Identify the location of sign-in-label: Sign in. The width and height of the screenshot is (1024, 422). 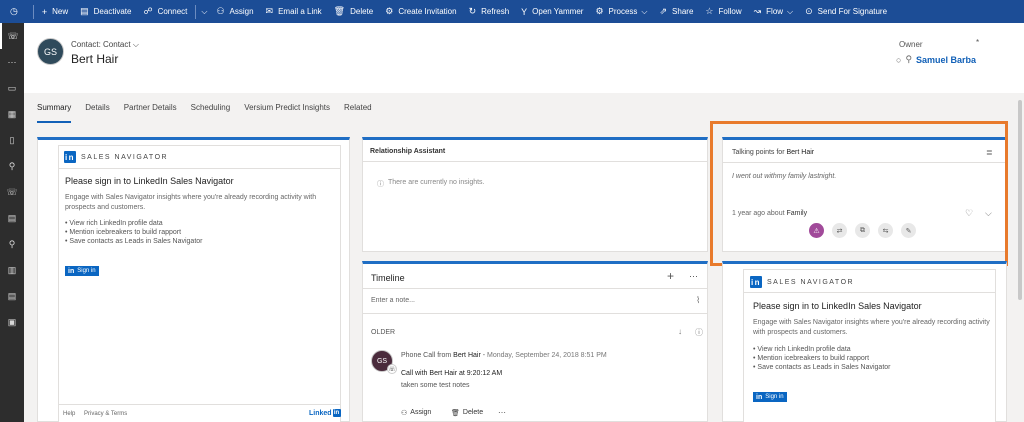
(774, 397).